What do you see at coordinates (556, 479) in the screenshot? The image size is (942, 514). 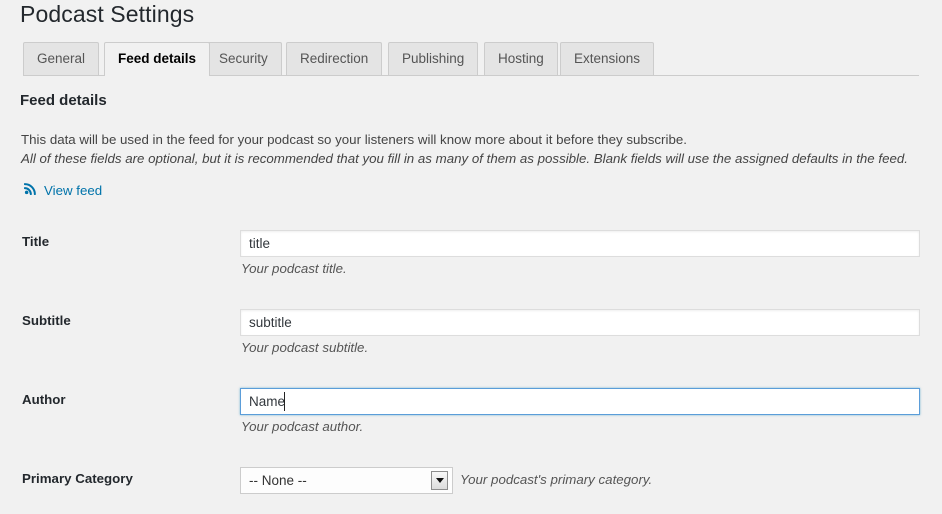 I see `primary-category-helper-text: Your podcast's primary category.` at bounding box center [556, 479].